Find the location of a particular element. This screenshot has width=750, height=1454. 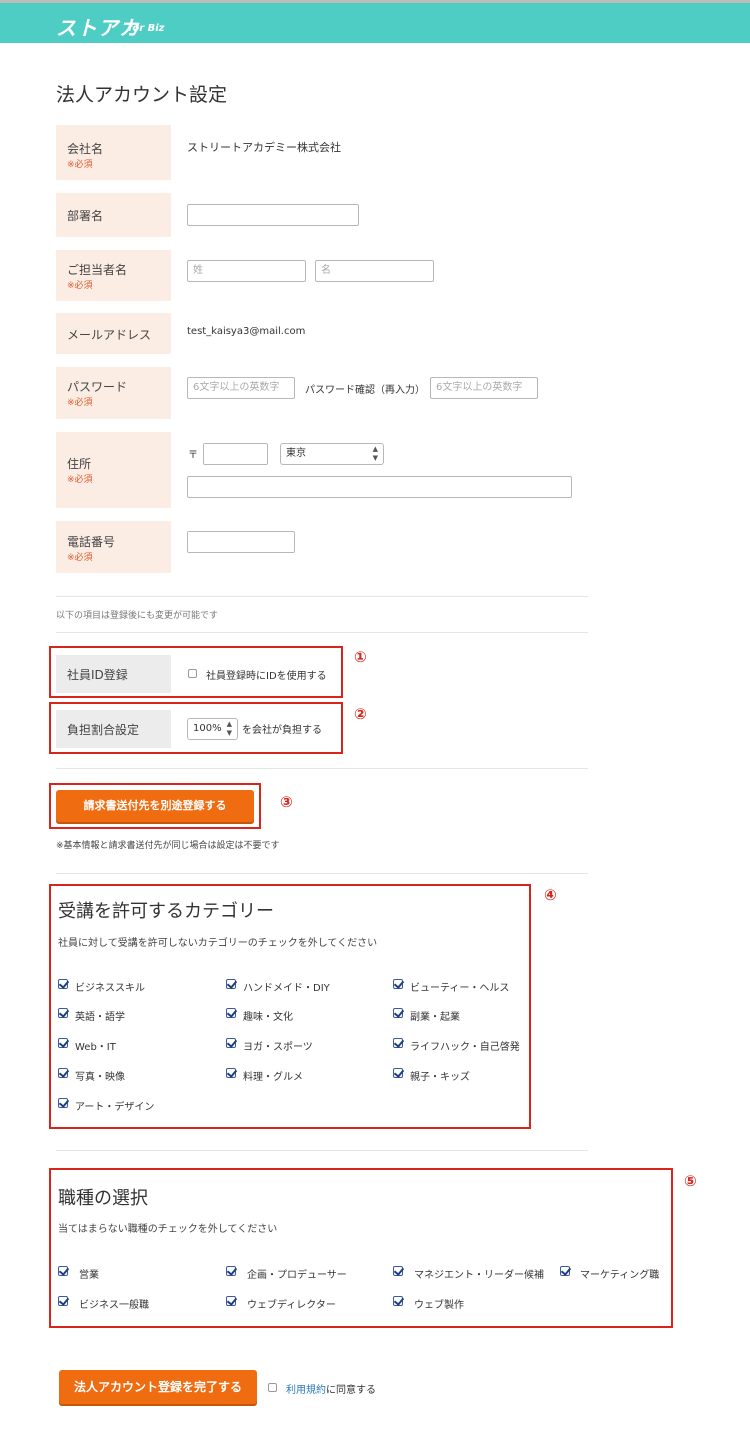

first-name-input: 名 is located at coordinates (374, 271).